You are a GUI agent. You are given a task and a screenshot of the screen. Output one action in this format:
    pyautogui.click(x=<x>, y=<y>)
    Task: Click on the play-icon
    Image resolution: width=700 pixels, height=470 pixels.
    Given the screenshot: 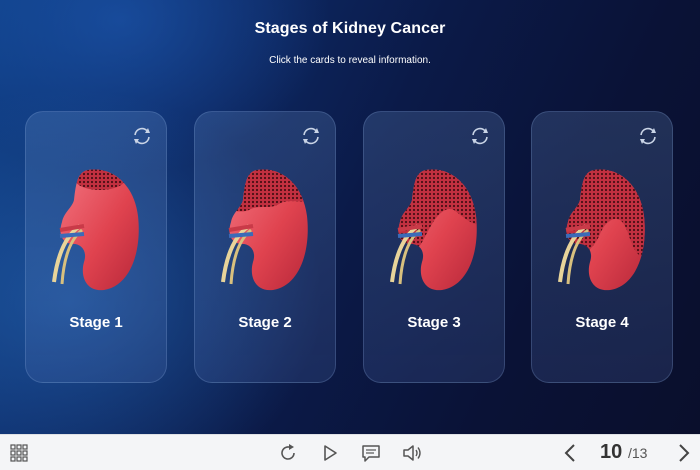 What is the action you would take?
    pyautogui.click(x=330, y=453)
    